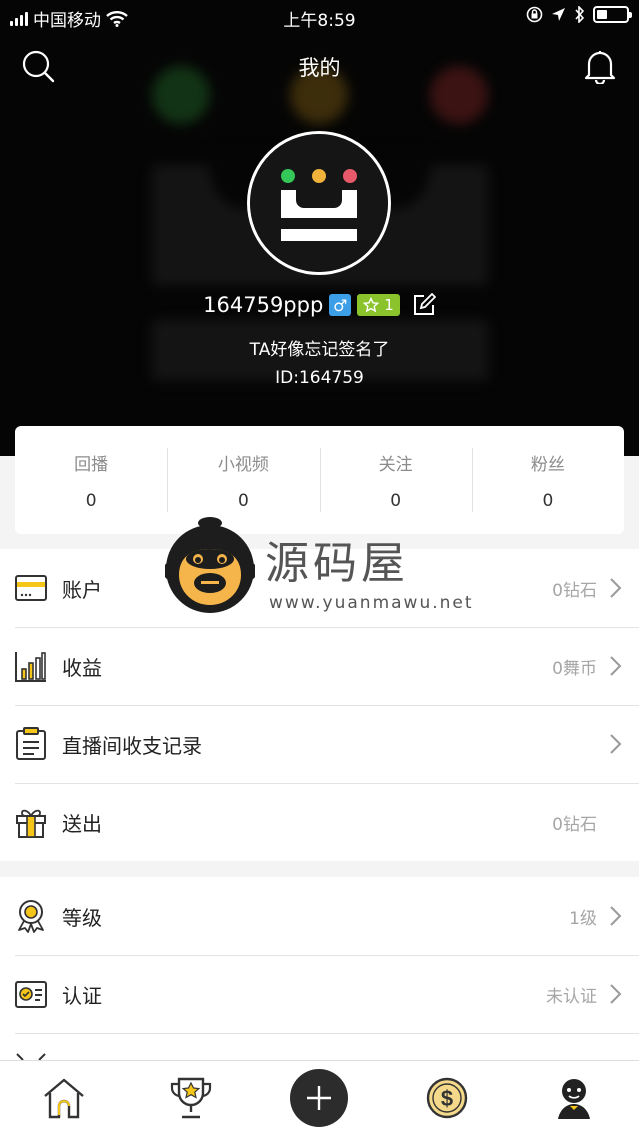 The height and width of the screenshot is (1136, 639). I want to click on status-right, so click(579, 14).